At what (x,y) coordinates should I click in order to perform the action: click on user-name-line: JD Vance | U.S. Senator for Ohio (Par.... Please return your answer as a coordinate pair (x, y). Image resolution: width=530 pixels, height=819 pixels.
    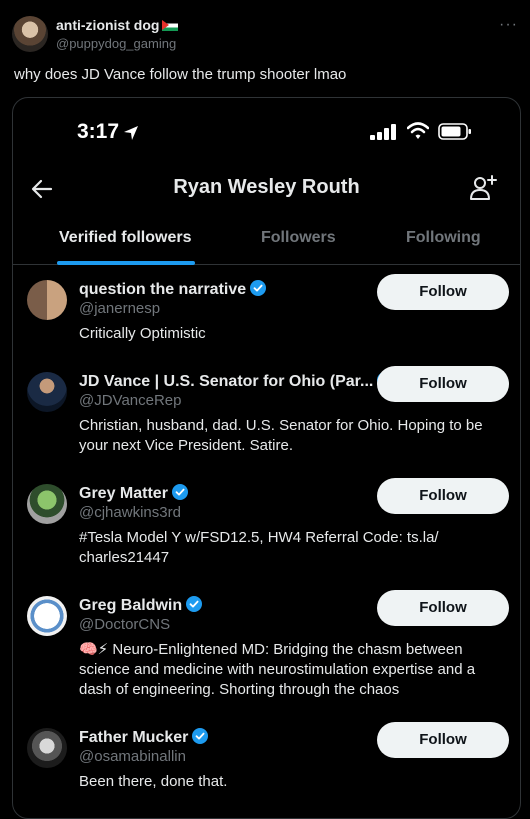
    Looking at the image, I should click on (236, 381).